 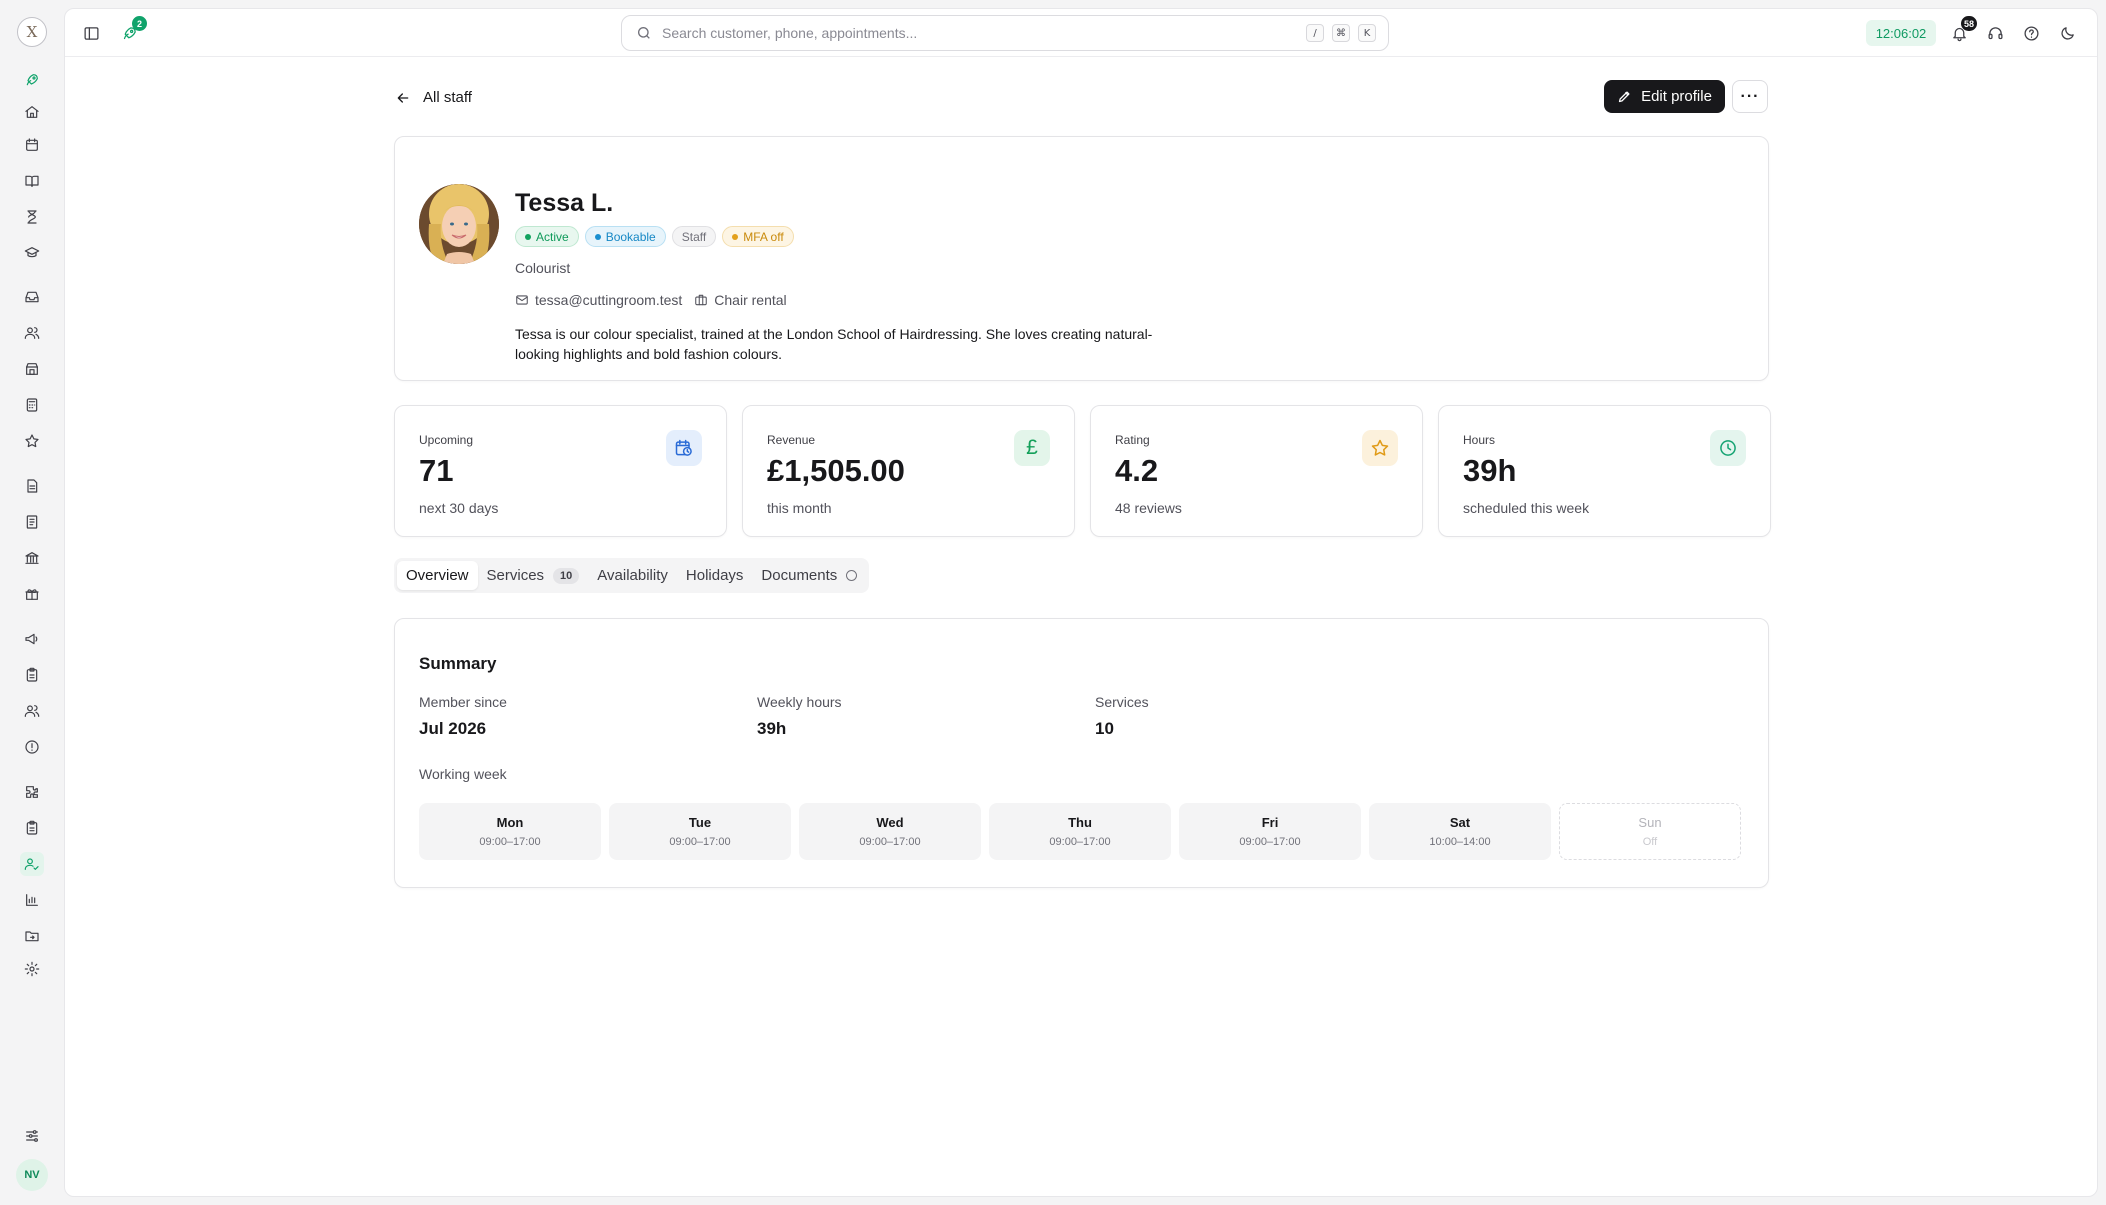 What do you see at coordinates (32, 864) in the screenshot?
I see `staff-icon` at bounding box center [32, 864].